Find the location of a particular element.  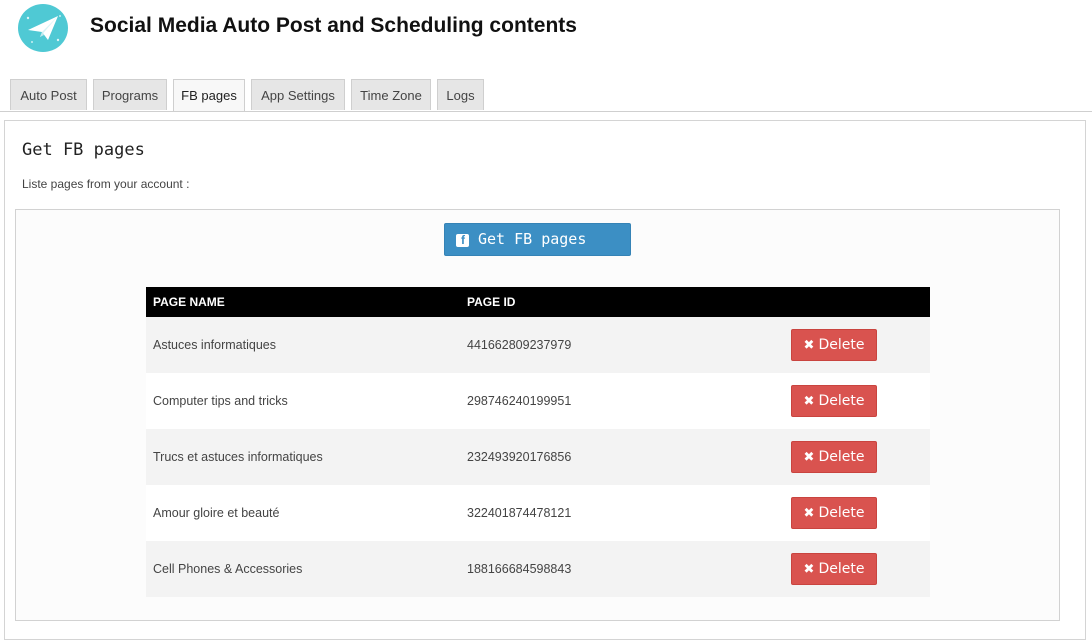

page-name-cell: Trucs et astuces informatiques is located at coordinates (303, 457).